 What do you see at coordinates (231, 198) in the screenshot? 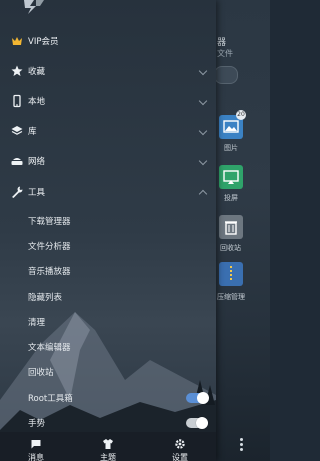
I see `tile-label-cast: 投屏` at bounding box center [231, 198].